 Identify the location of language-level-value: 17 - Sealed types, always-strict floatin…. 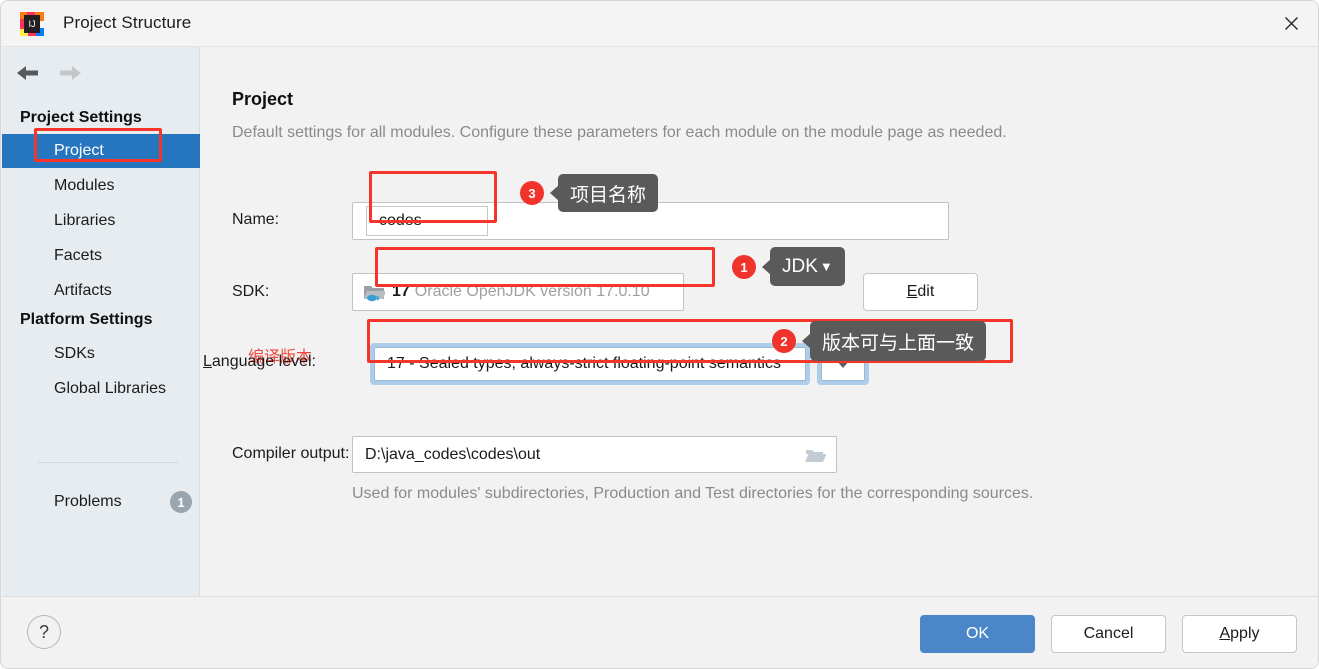
(590, 364).